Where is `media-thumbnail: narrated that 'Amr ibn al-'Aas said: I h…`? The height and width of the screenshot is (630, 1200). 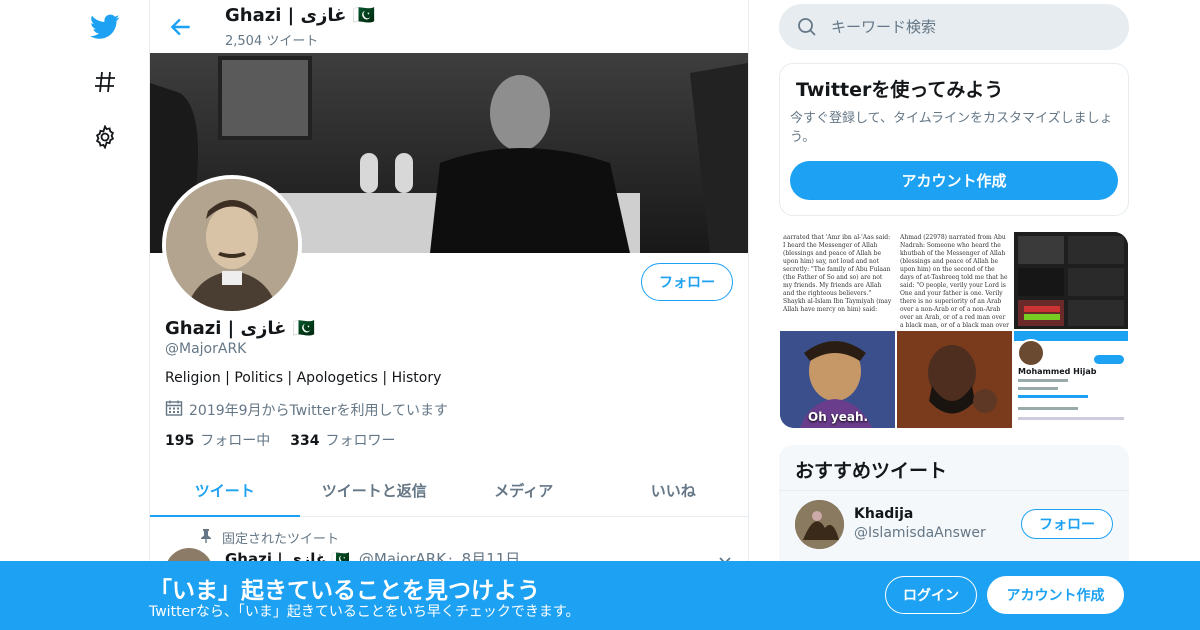
media-thumbnail: narrated that 'Amr ibn al-'Aas said: I h… is located at coordinates (837, 280).